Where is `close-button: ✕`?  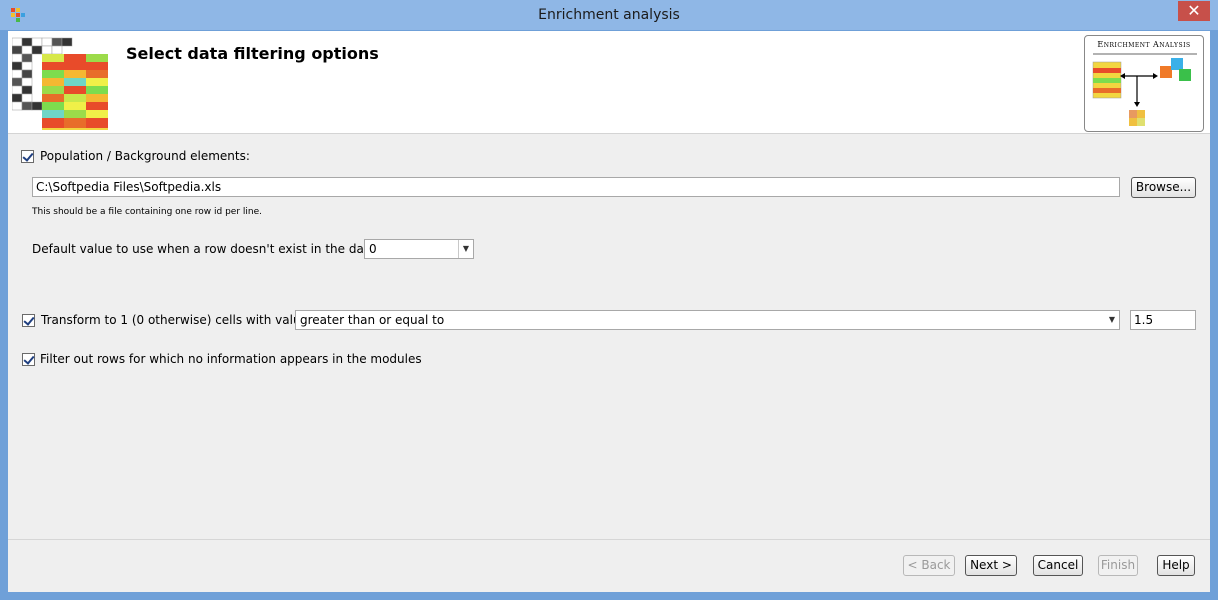 close-button: ✕ is located at coordinates (1194, 11).